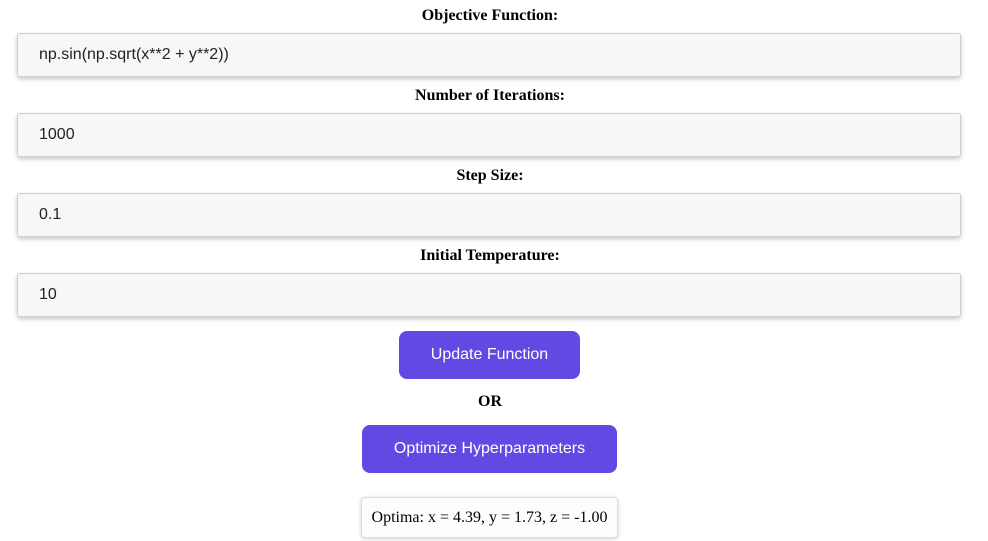  Describe the element at coordinates (489, 517) in the screenshot. I see `optima-result: Optima: x = 4.39, y = 1.73, z = -1.00` at that location.